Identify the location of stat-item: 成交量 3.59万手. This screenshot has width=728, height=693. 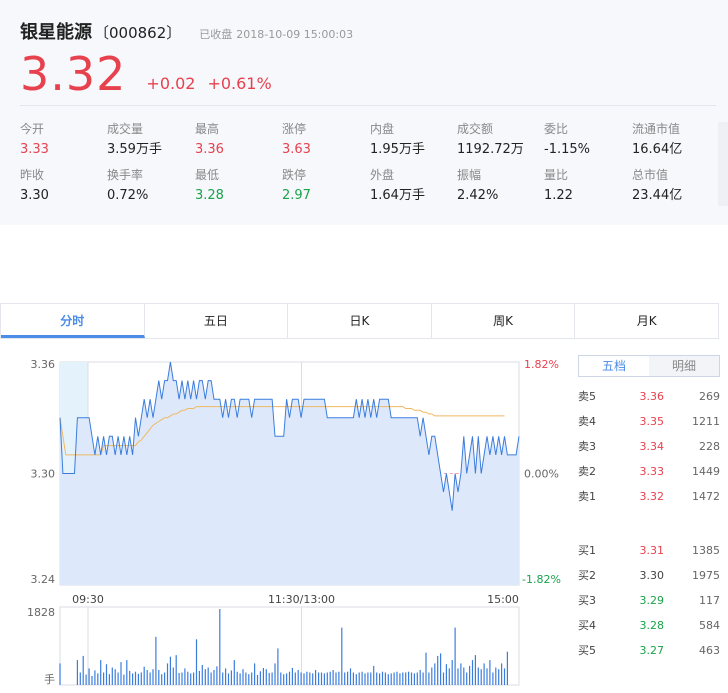
(152, 142).